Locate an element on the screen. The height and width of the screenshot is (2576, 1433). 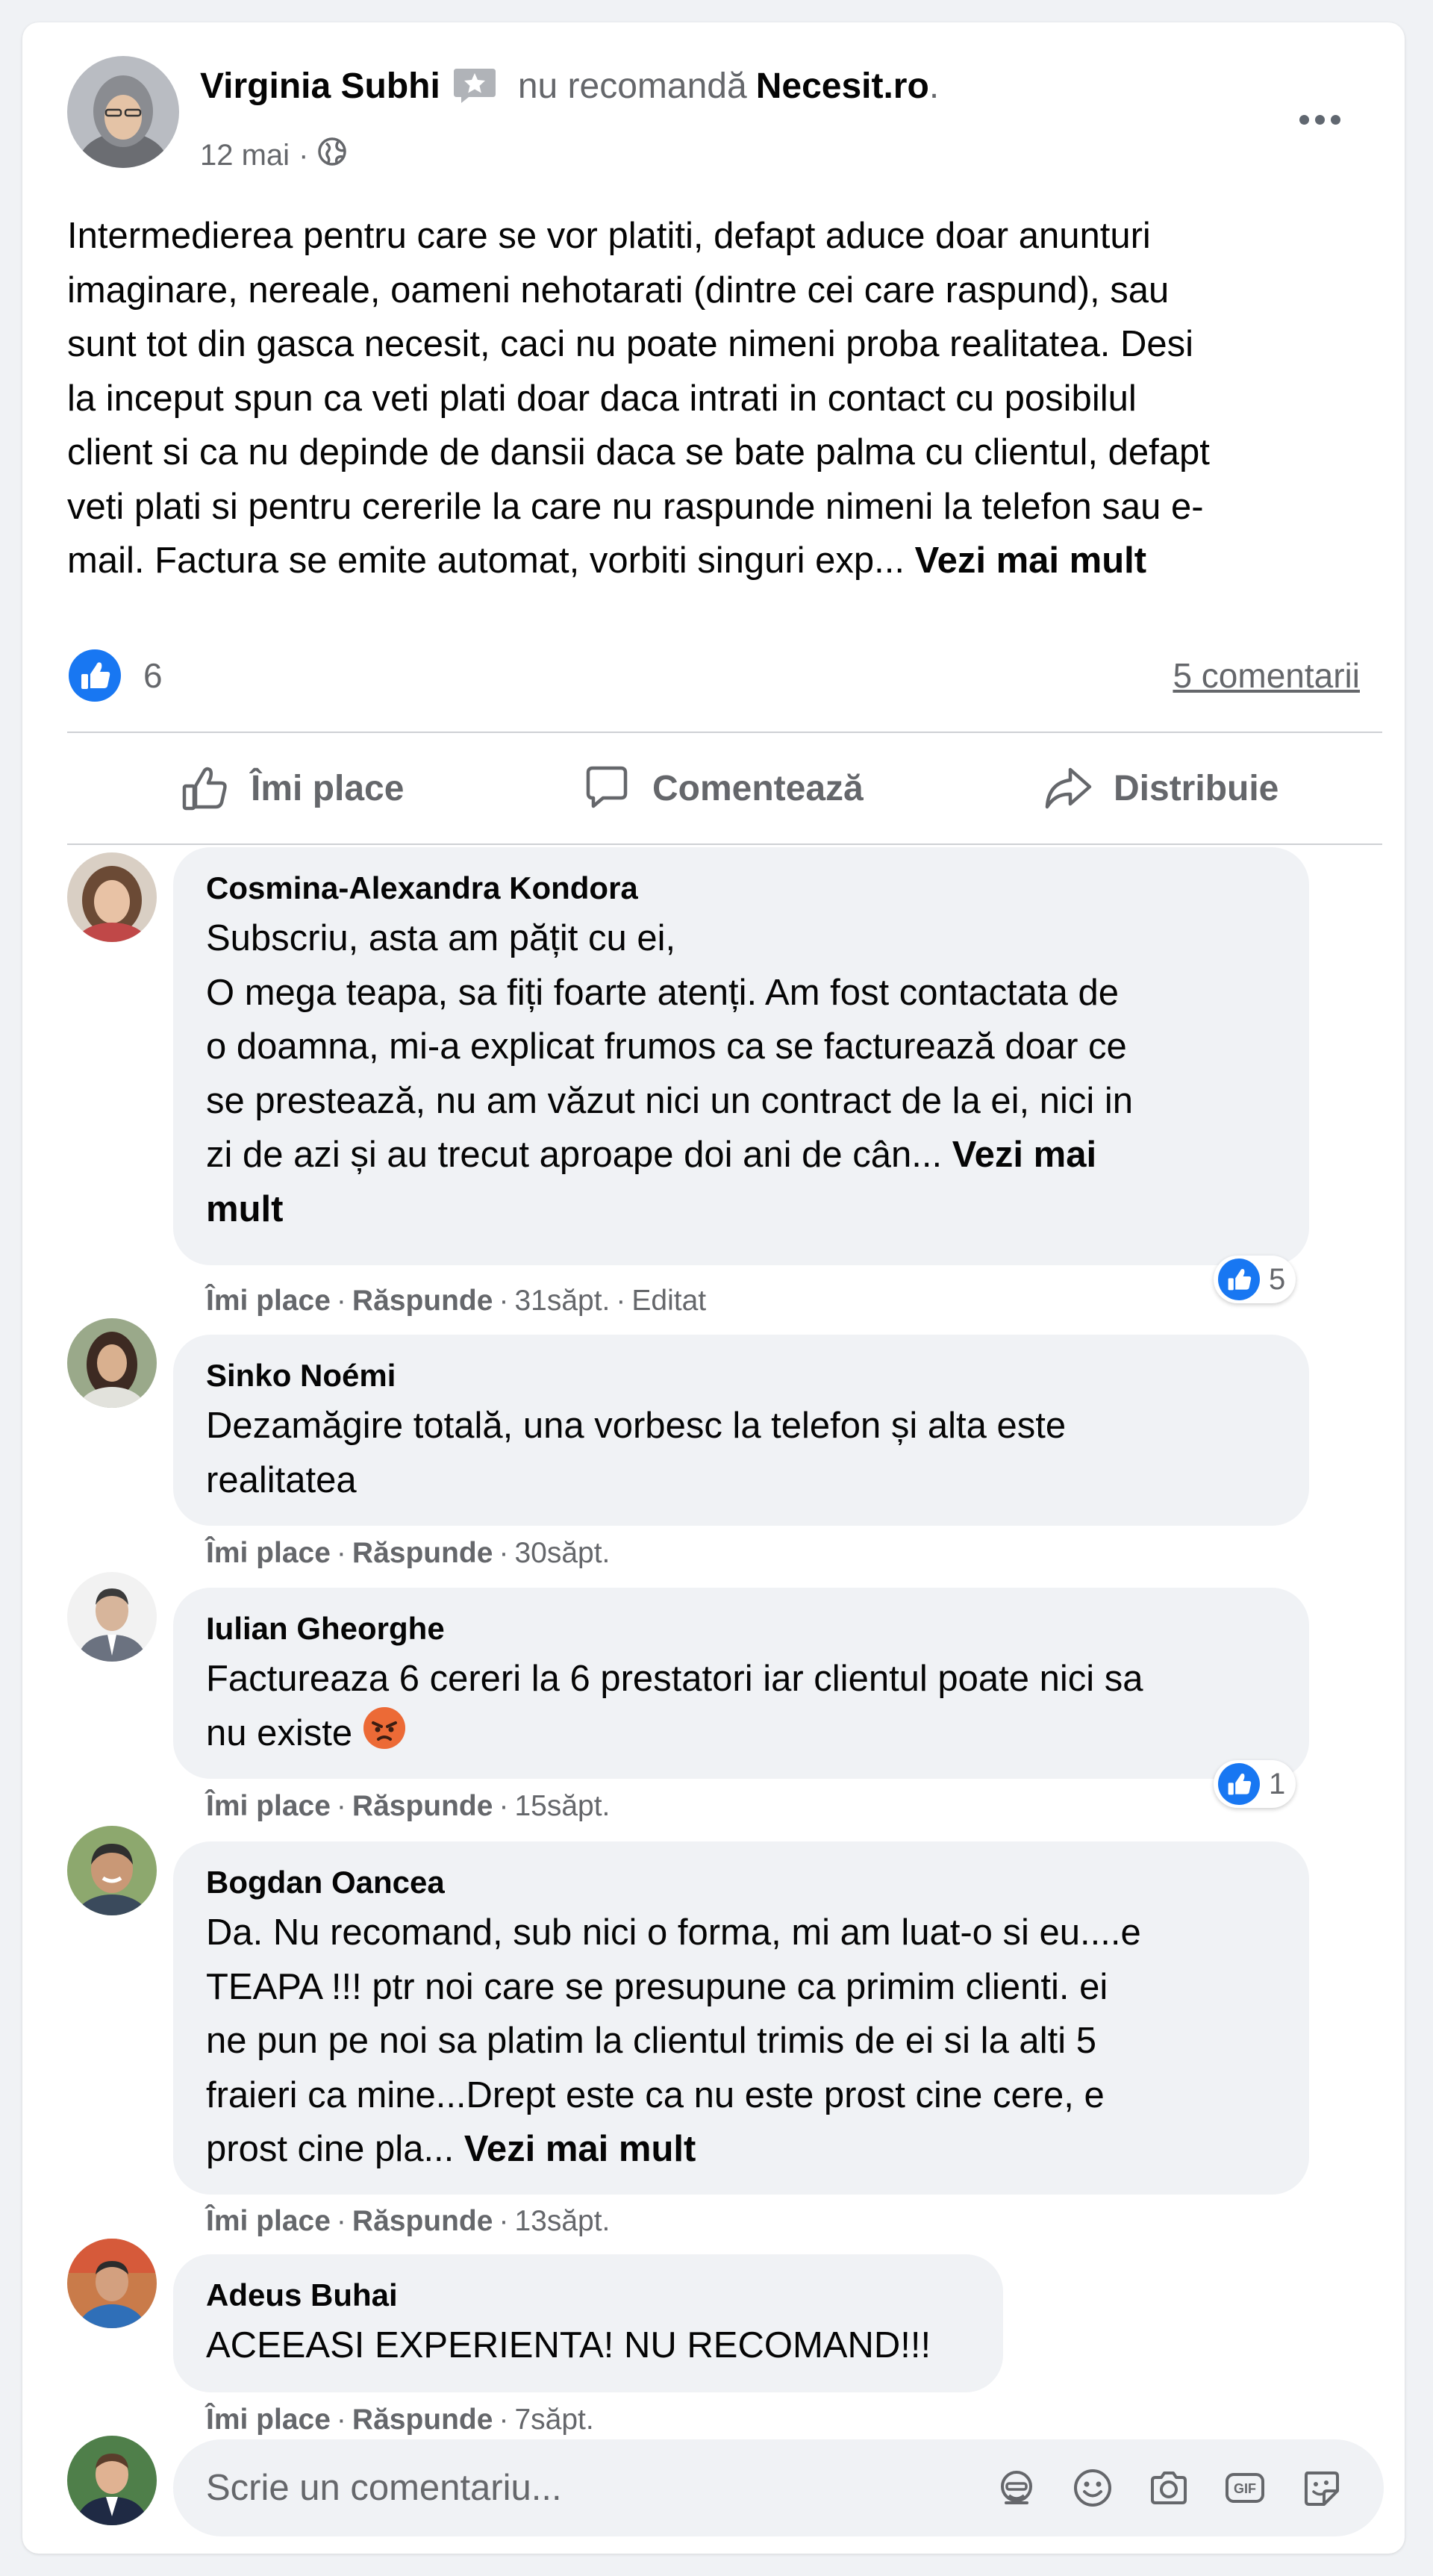
recommendation-verb: nu recomandă is located at coordinates (632, 86).